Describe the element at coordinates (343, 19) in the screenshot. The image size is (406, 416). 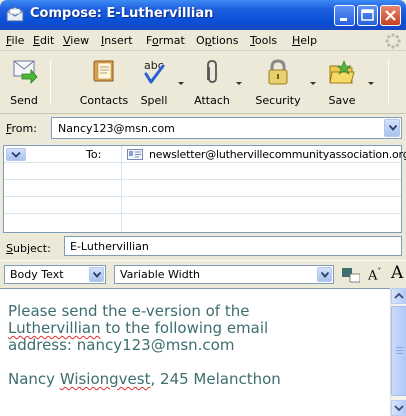
I see `minimize-icon` at that location.